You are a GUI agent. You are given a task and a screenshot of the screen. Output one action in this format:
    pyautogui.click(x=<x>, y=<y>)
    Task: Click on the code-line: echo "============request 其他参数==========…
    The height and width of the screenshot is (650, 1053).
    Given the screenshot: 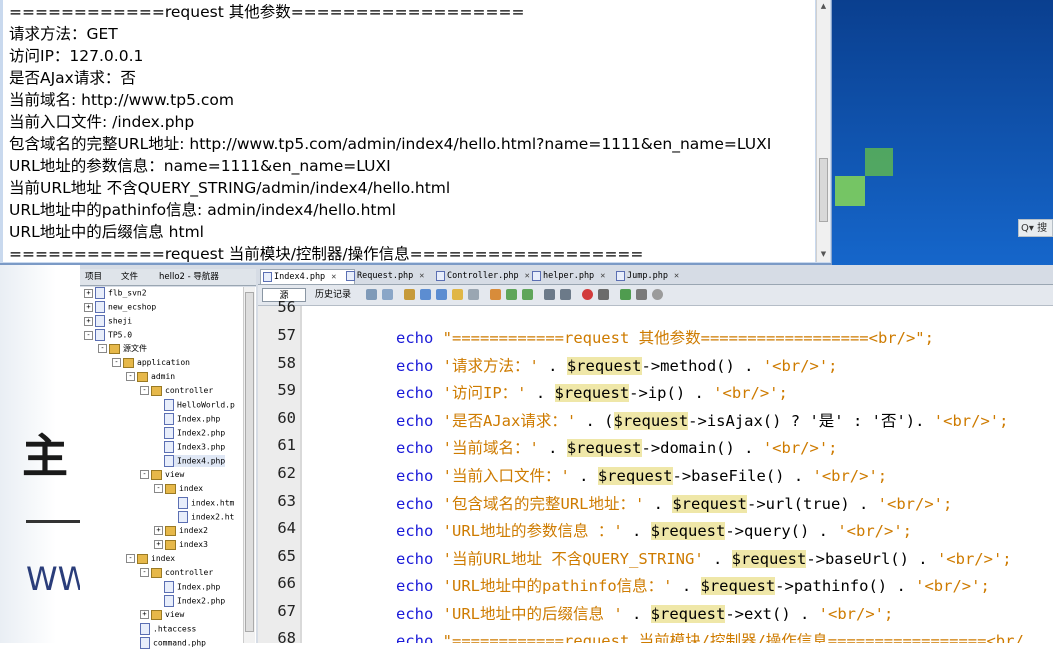 What is the action you would take?
    pyautogui.click(x=665, y=338)
    